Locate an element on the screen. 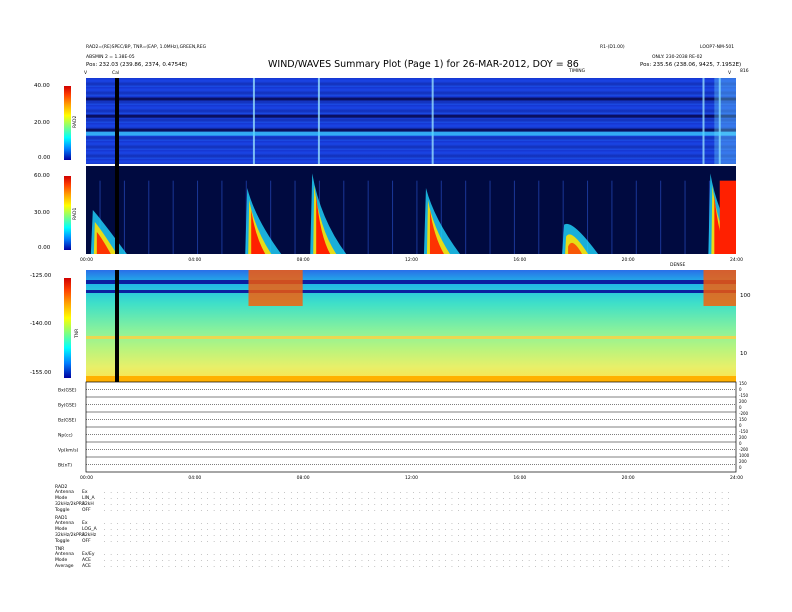 The image size is (792, 612). bottom-right-tick-7: 0 is located at coordinates (740, 425).